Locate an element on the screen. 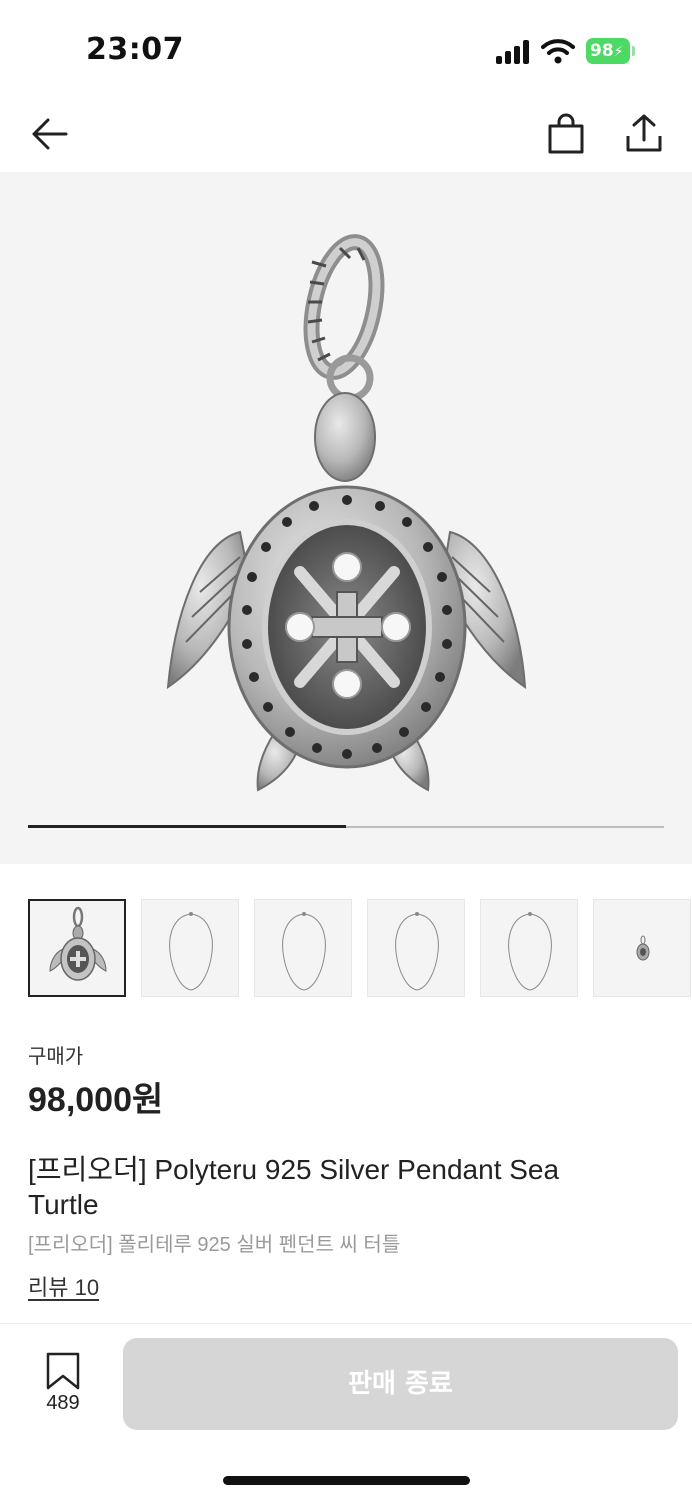 This screenshot has height=1500, width=692. sold-out-button: 판매 종료 is located at coordinates (400, 1384).